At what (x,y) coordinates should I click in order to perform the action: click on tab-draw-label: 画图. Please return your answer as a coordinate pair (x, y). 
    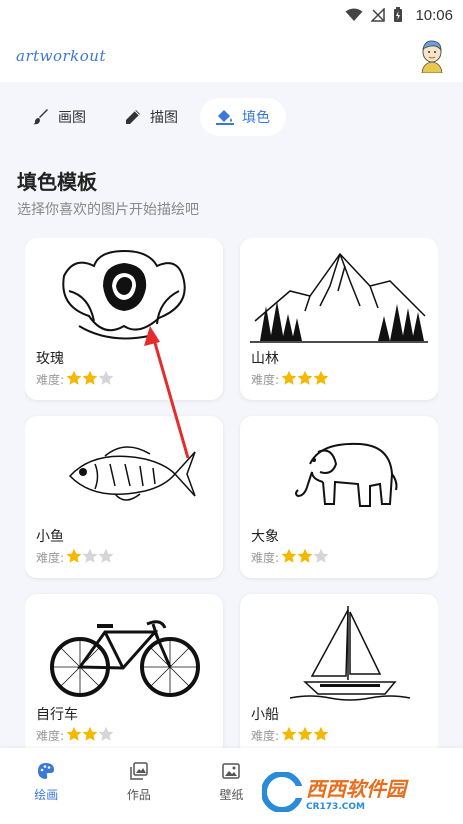
    Looking at the image, I should click on (72, 118).